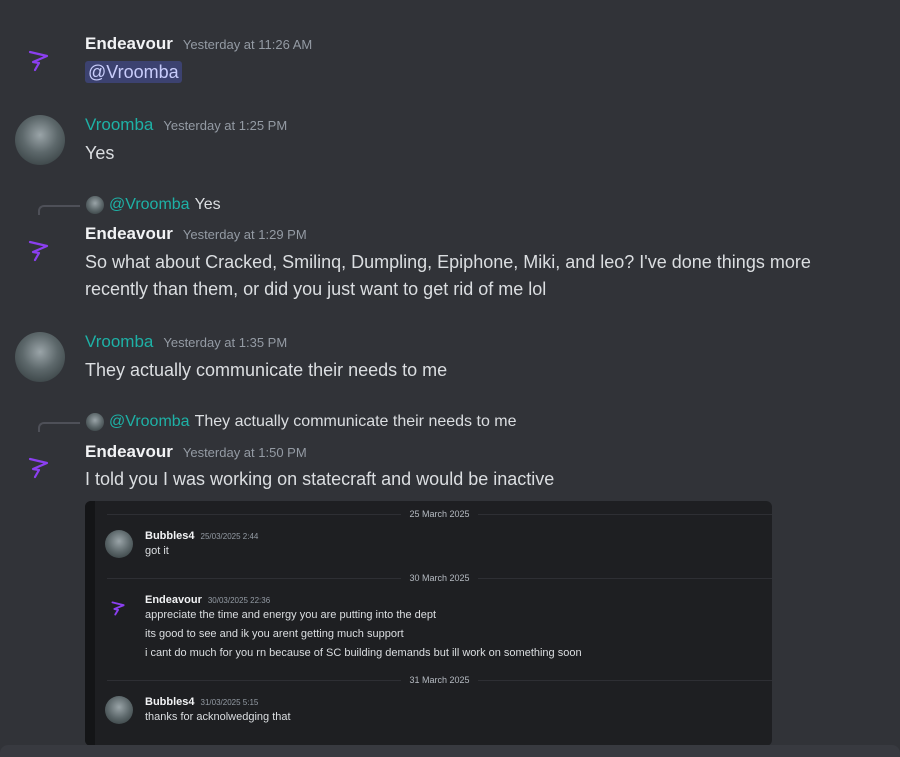 Image resolution: width=900 pixels, height=757 pixels. I want to click on embedded-username: Endeavour, so click(173, 600).